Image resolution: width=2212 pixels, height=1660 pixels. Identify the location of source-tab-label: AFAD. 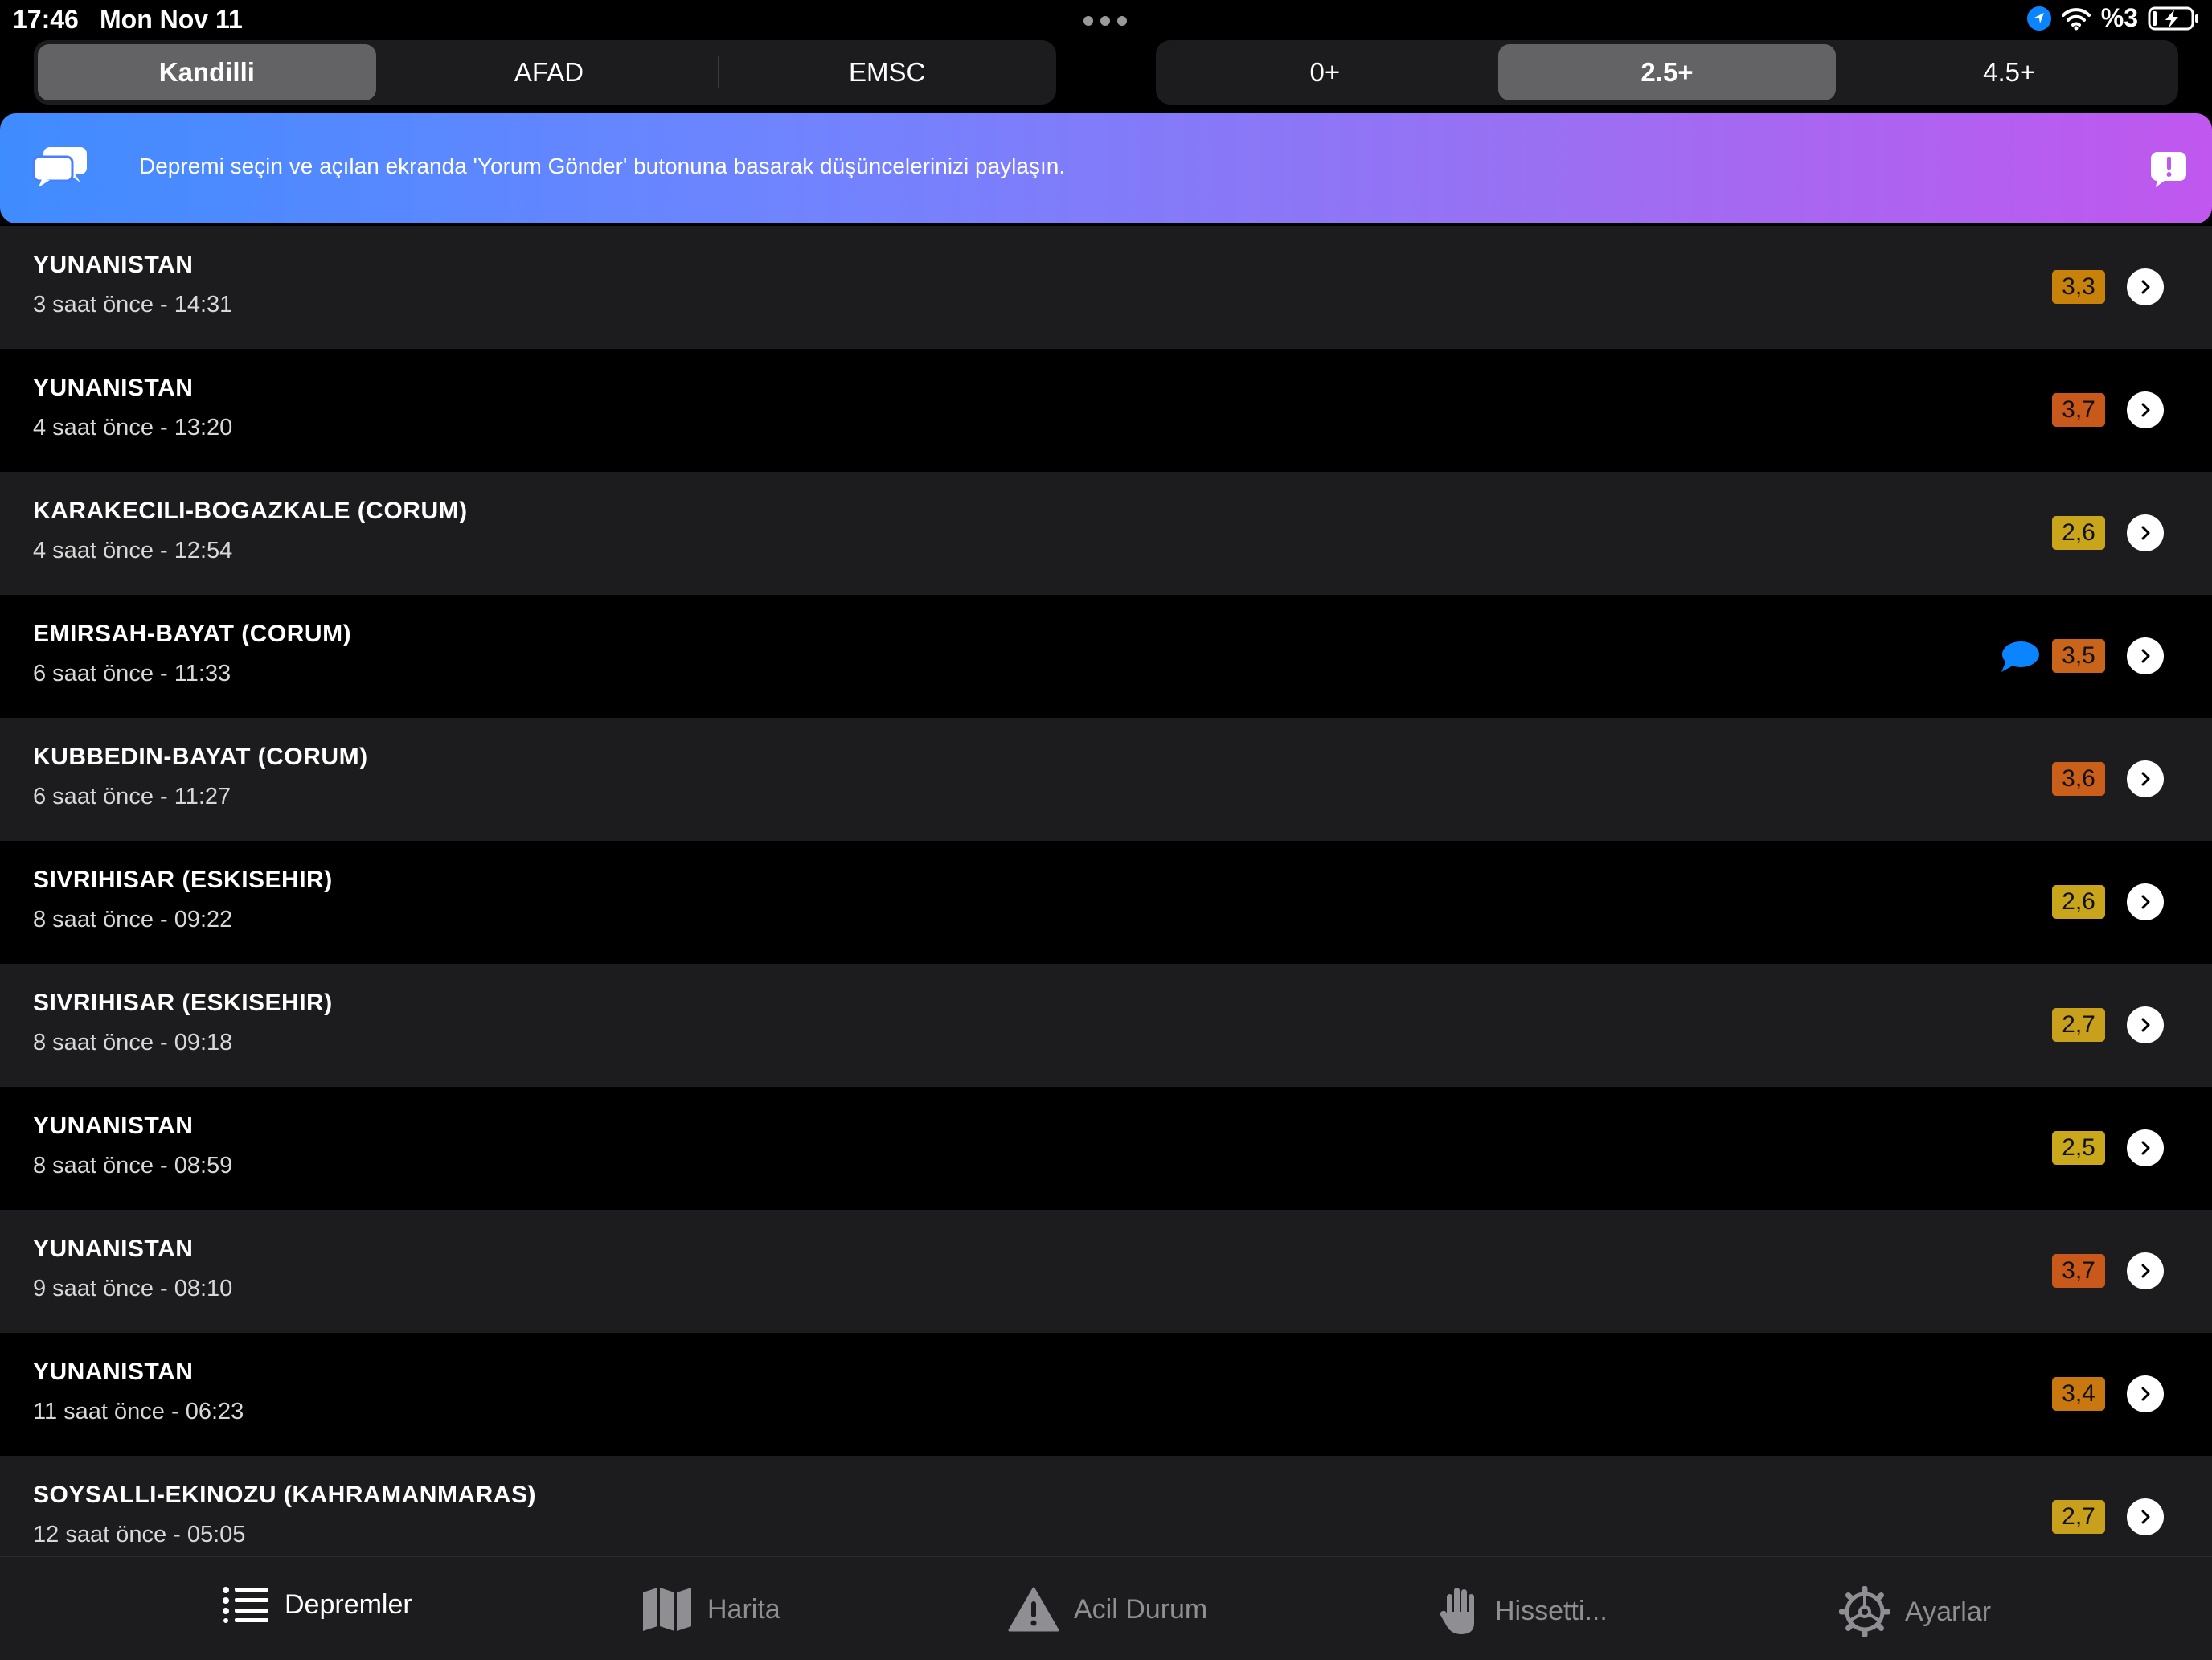
(549, 72).